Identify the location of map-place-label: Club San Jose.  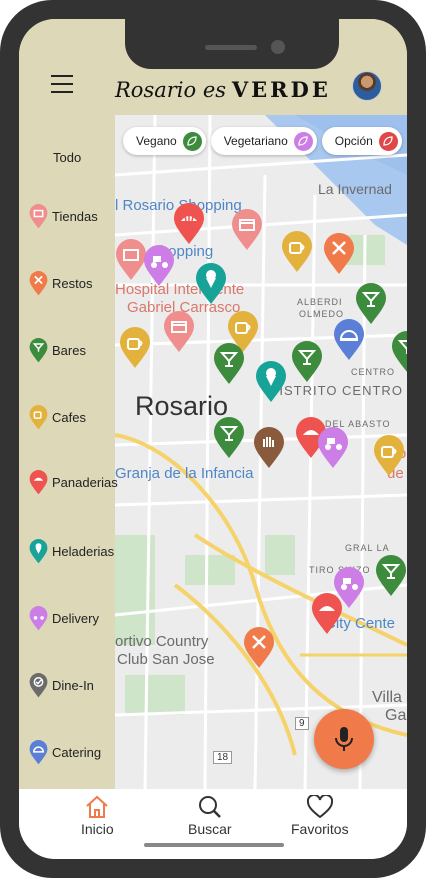
(166, 659).